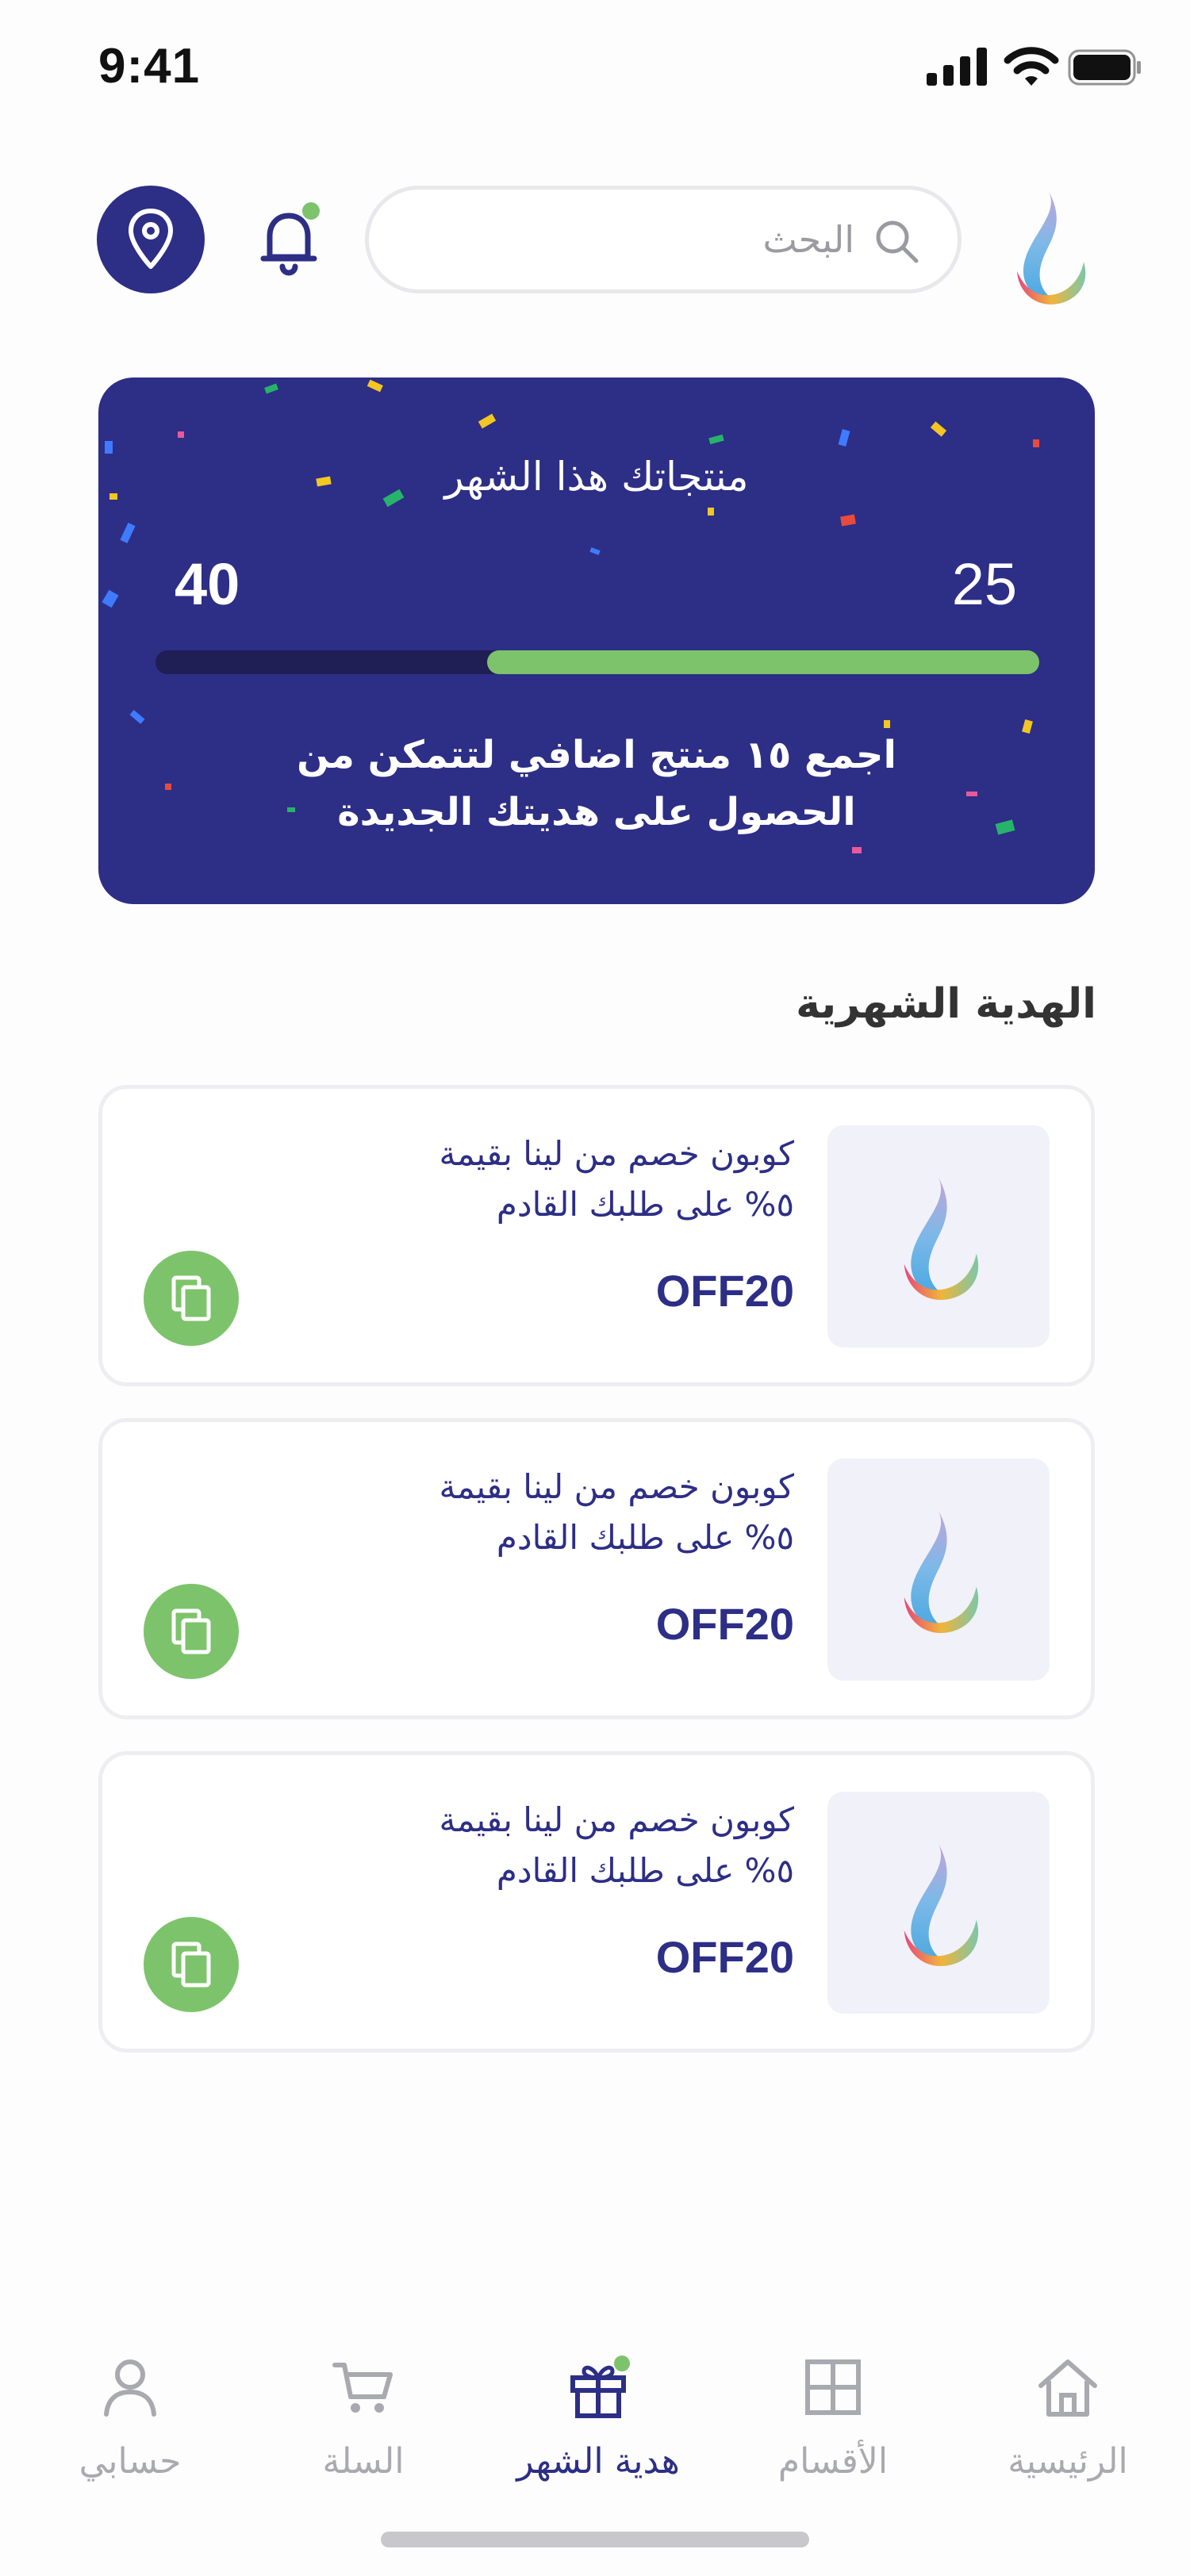 This screenshot has width=1190, height=2576. What do you see at coordinates (1067, 2388) in the screenshot?
I see `home-icon` at bounding box center [1067, 2388].